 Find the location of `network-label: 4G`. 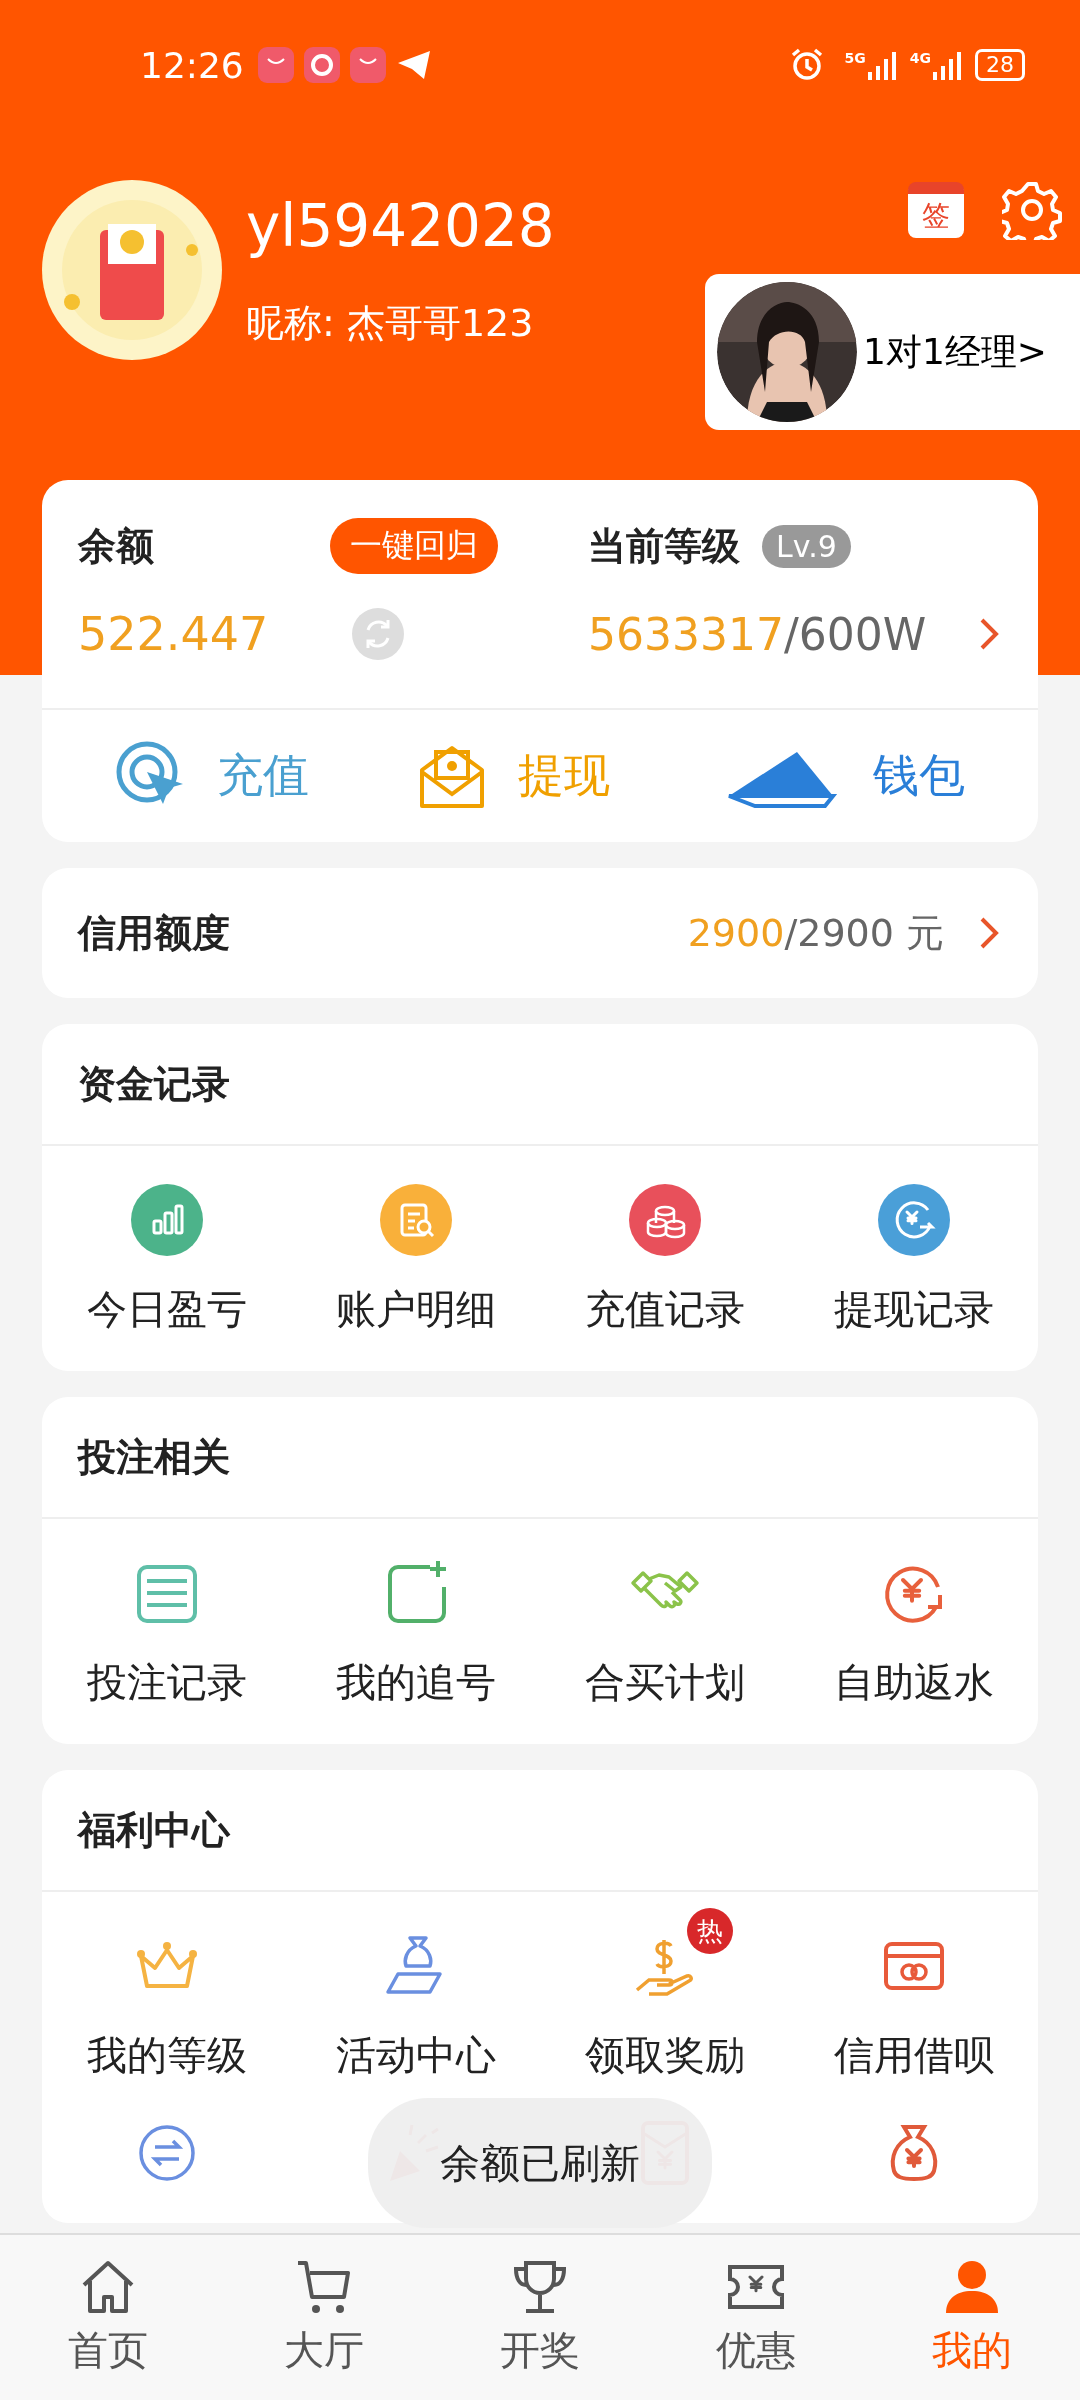

network-label: 4G is located at coordinates (920, 58).